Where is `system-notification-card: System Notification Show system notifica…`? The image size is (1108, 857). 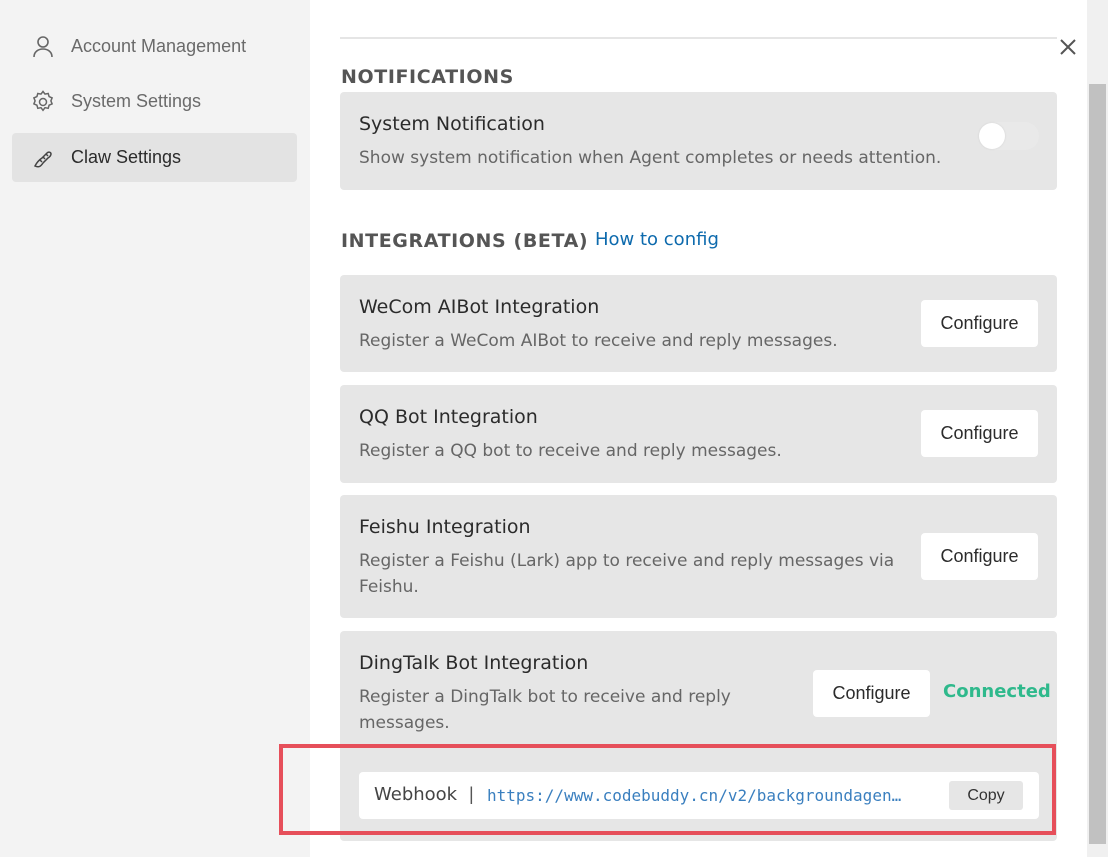
system-notification-card: System Notification Show system notifica… is located at coordinates (698, 141).